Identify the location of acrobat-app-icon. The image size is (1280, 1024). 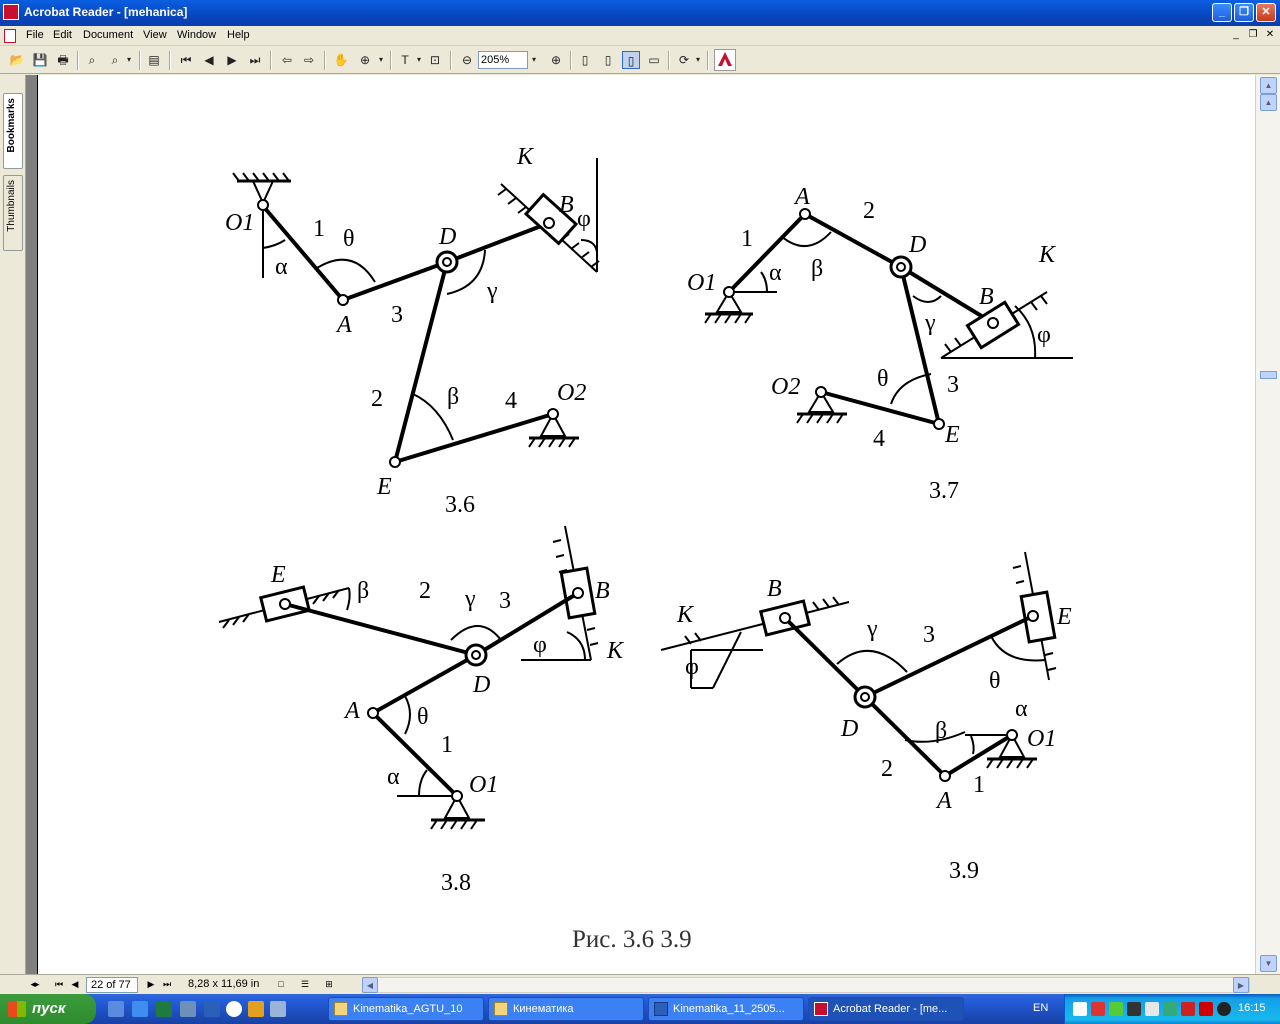
(11, 12).